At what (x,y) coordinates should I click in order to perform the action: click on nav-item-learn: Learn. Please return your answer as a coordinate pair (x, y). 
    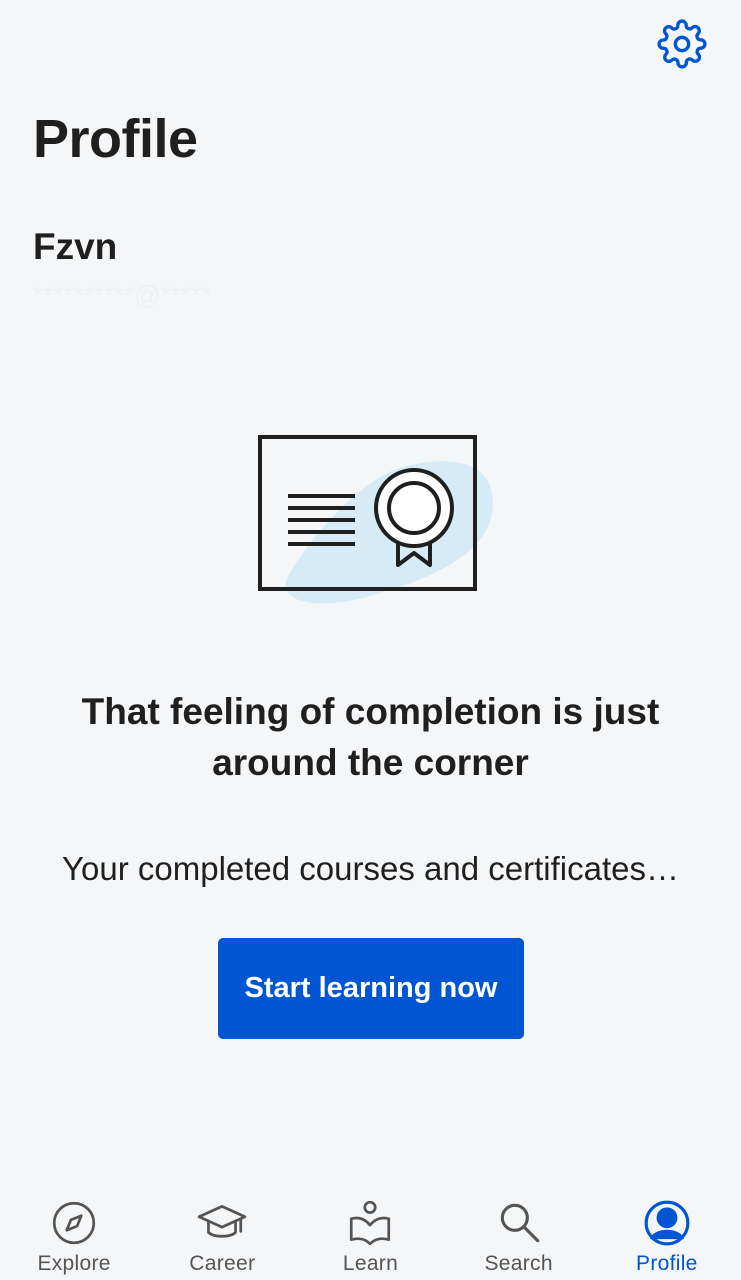
    Looking at the image, I should click on (370, 1233).